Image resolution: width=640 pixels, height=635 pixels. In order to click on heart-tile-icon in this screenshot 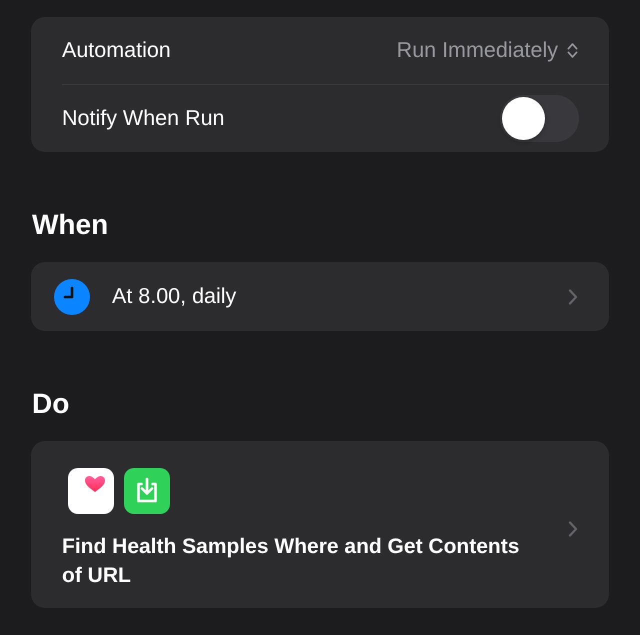, I will do `click(91, 491)`.